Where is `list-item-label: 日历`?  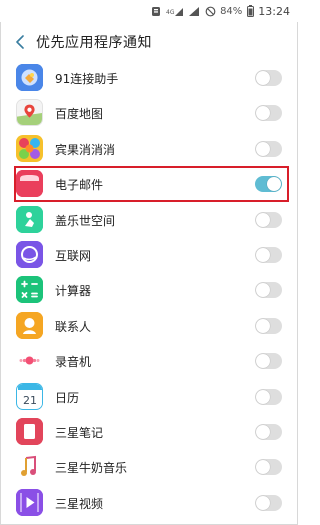 list-item-label: 日历 is located at coordinates (67, 397).